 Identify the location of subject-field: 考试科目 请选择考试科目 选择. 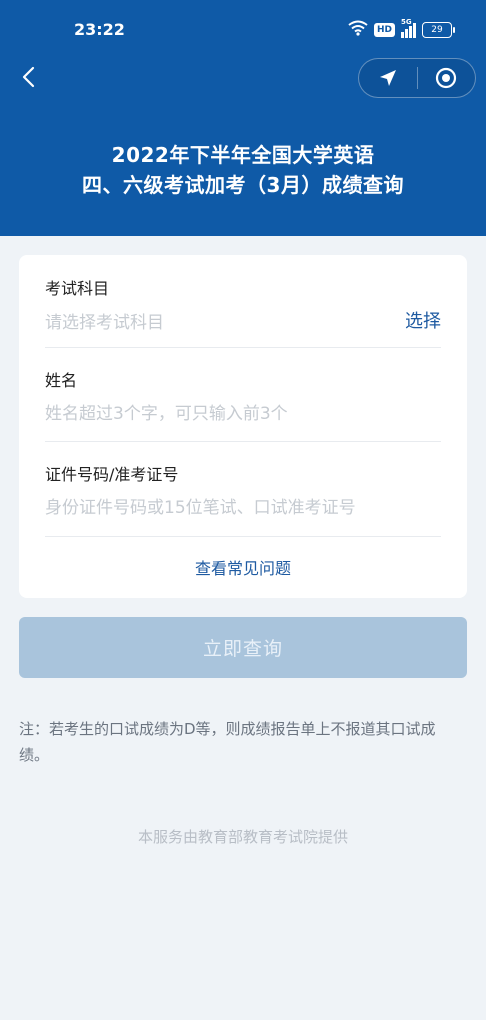
(243, 304).